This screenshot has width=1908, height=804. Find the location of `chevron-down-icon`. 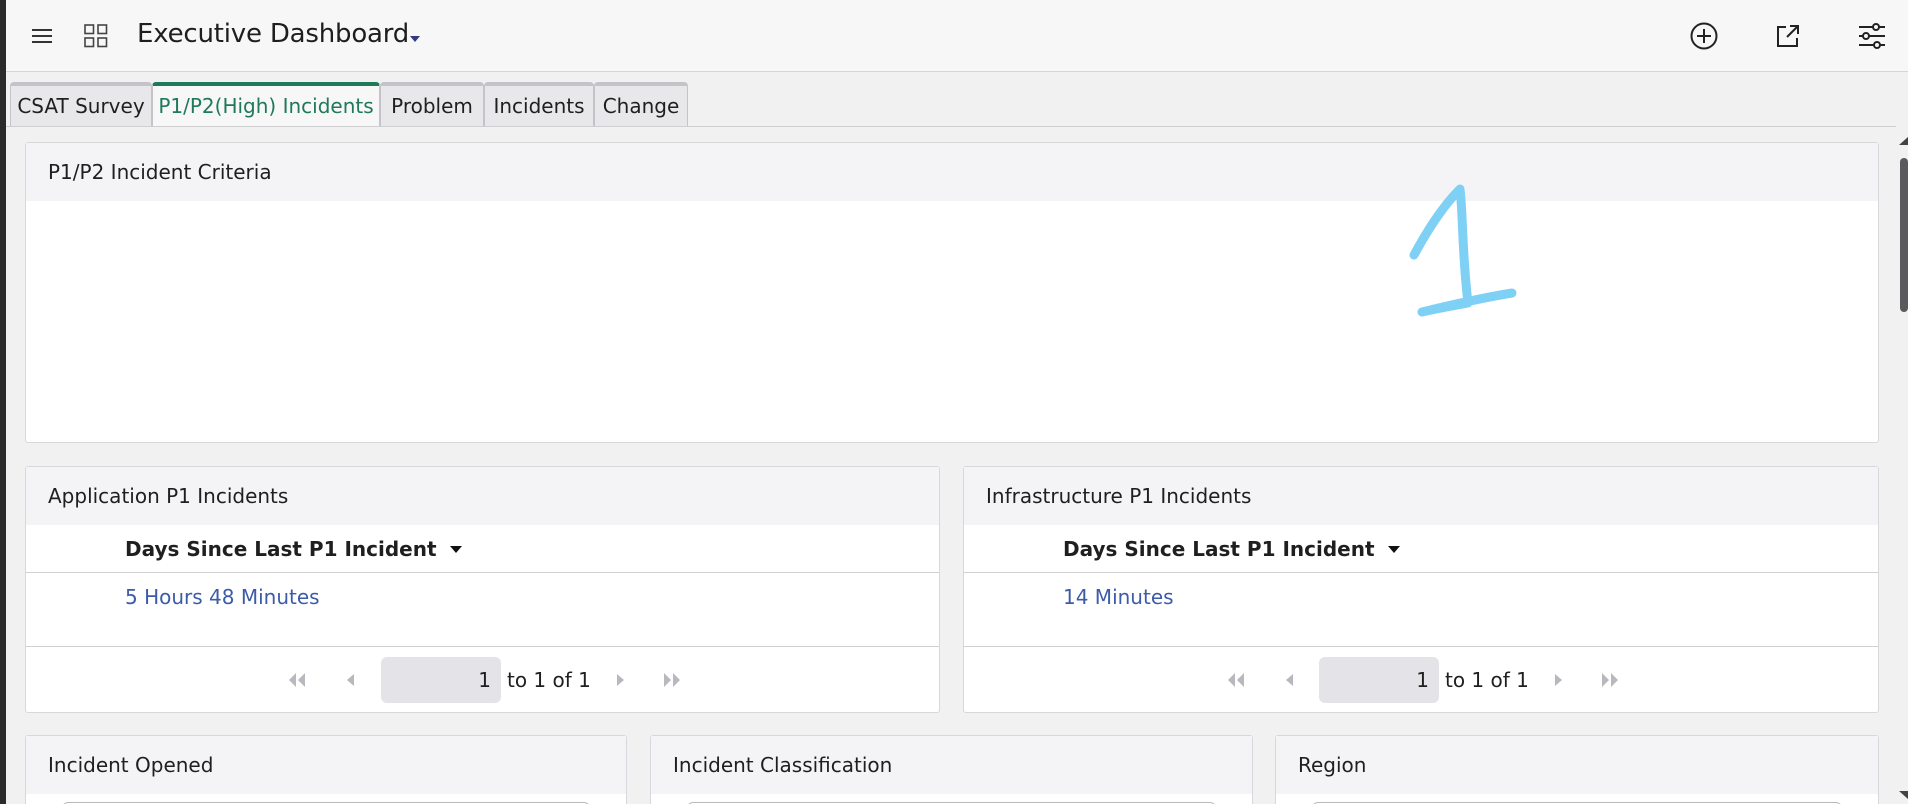

chevron-down-icon is located at coordinates (415, 36).